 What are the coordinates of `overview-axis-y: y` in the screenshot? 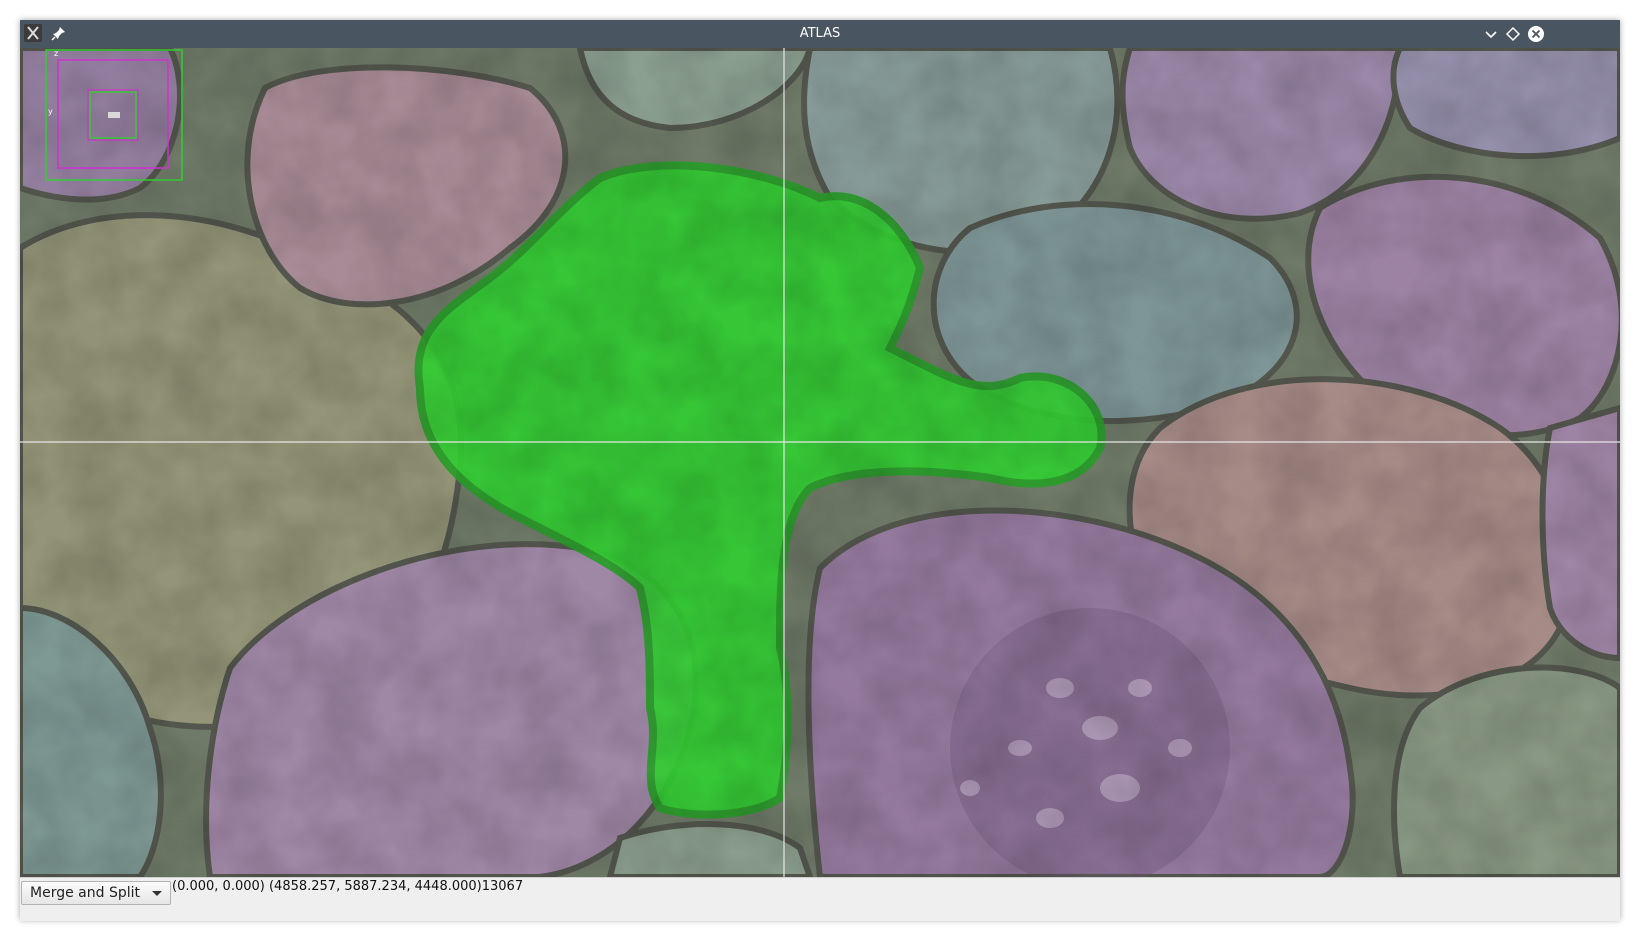 It's located at (50, 111).